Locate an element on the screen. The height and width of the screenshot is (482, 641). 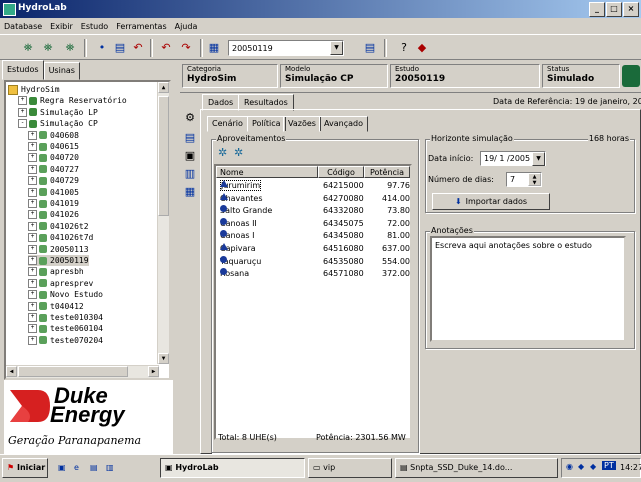
forward-icon: ↷ is located at coordinates (186, 48).